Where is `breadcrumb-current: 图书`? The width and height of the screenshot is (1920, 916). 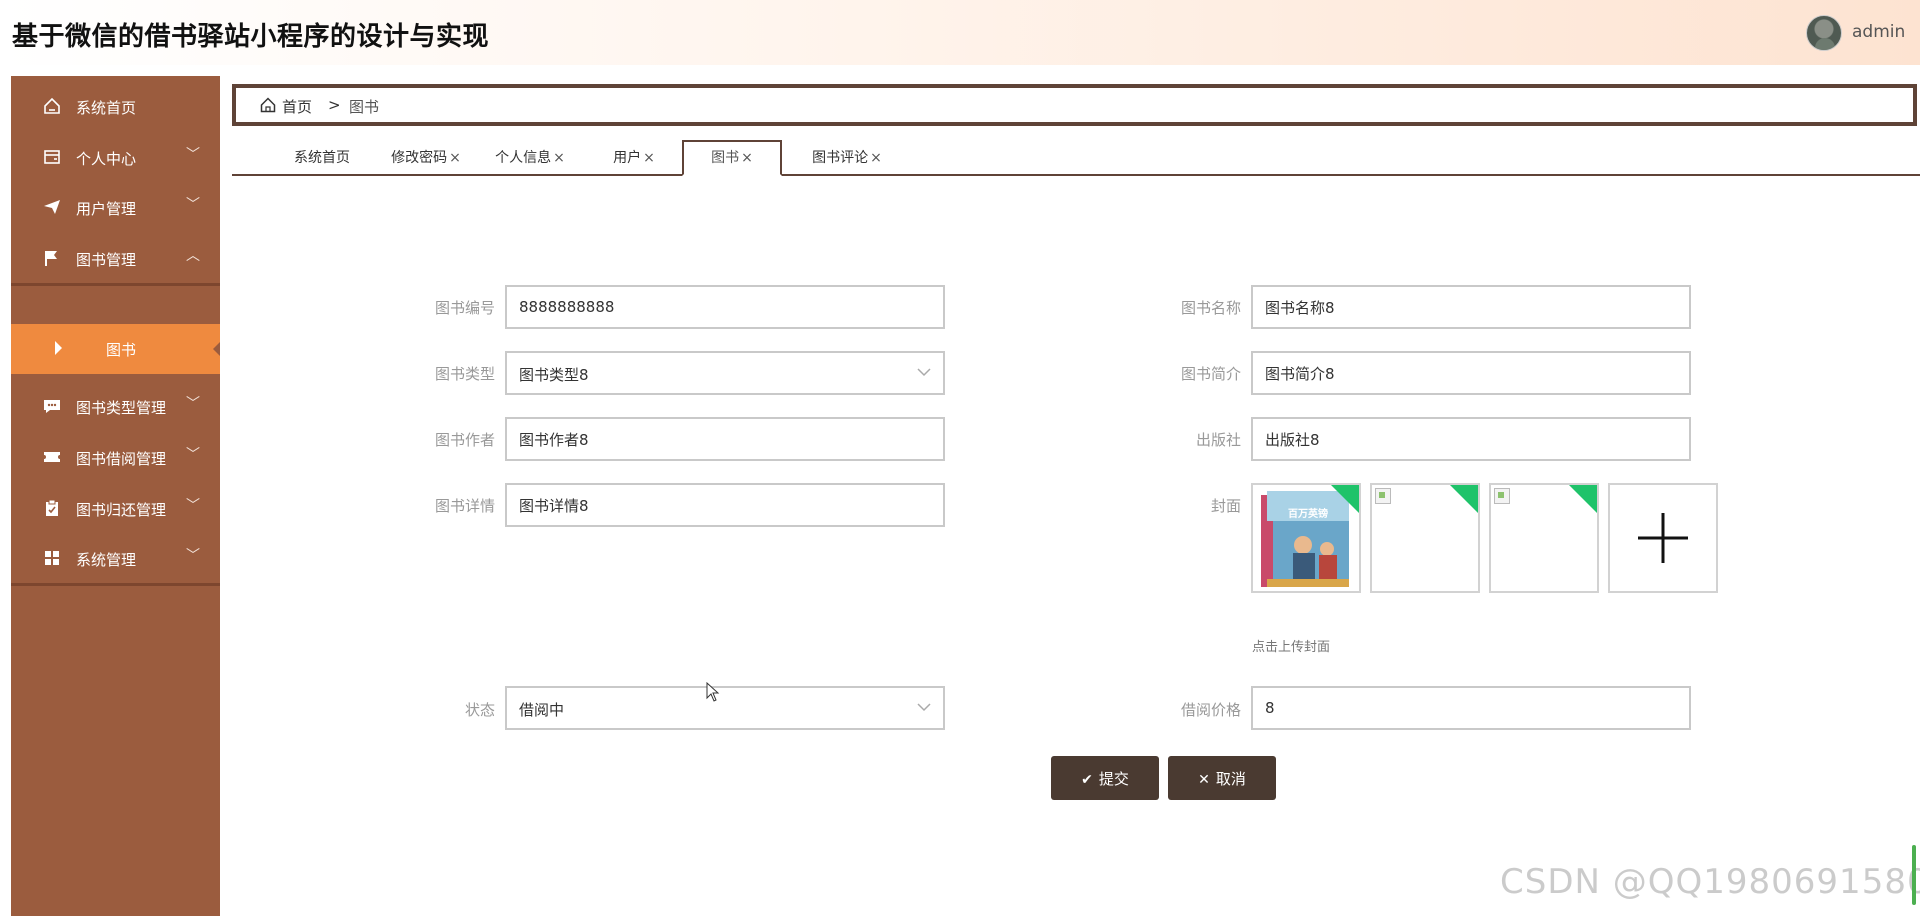
breadcrumb-current: 图书 is located at coordinates (364, 107).